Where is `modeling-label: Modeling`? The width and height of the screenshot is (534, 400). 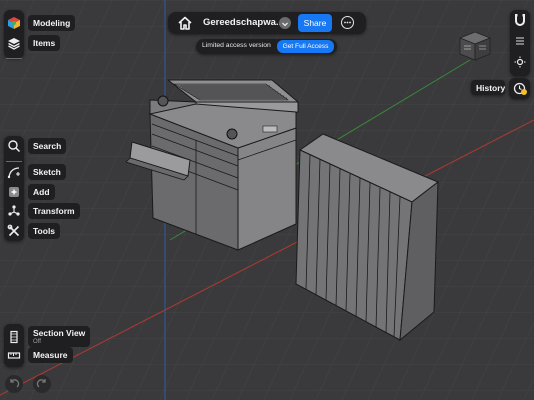
modeling-label: Modeling is located at coordinates (52, 23).